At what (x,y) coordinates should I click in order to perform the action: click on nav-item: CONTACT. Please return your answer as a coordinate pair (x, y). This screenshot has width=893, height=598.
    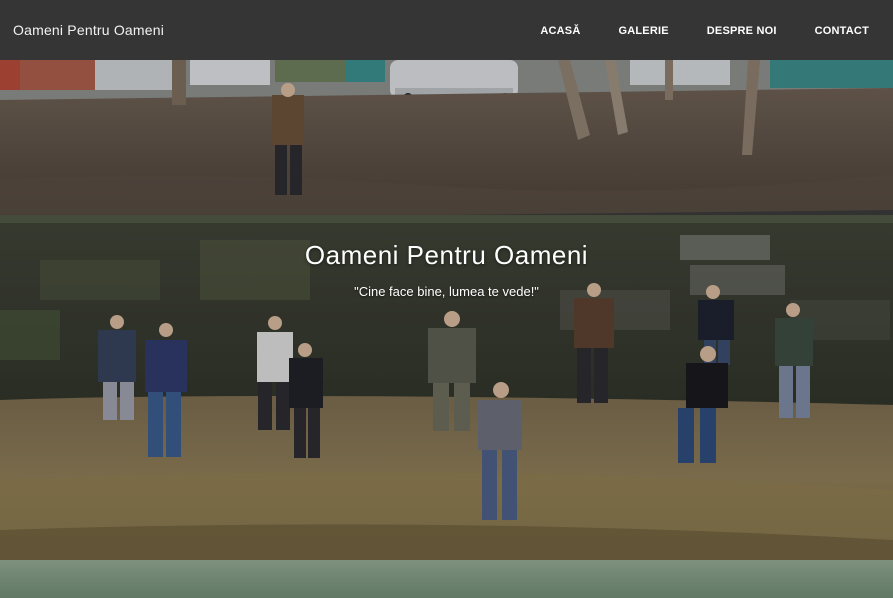
    Looking at the image, I should click on (823, 30).